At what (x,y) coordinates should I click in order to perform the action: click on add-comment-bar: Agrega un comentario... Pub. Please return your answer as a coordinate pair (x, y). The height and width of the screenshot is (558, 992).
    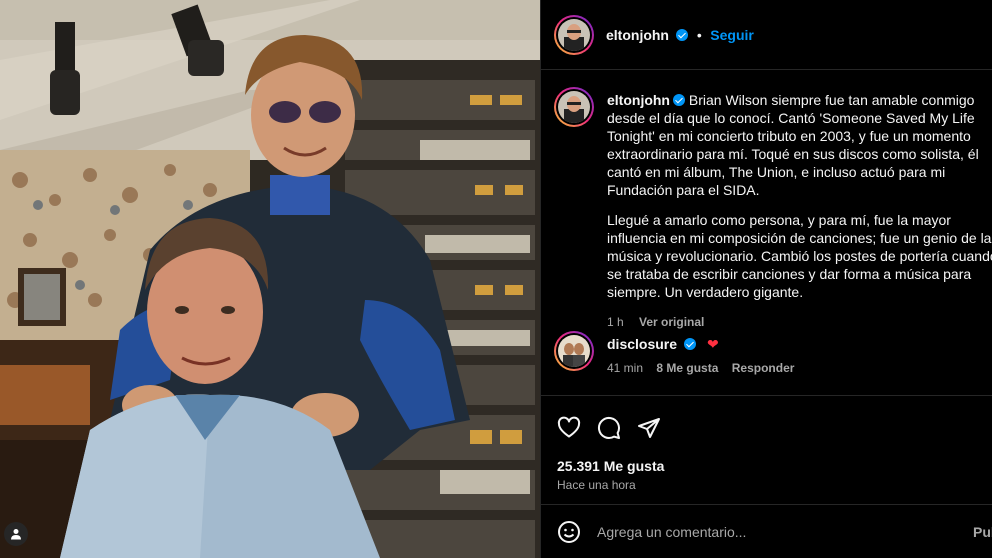
    Looking at the image, I should click on (766, 531).